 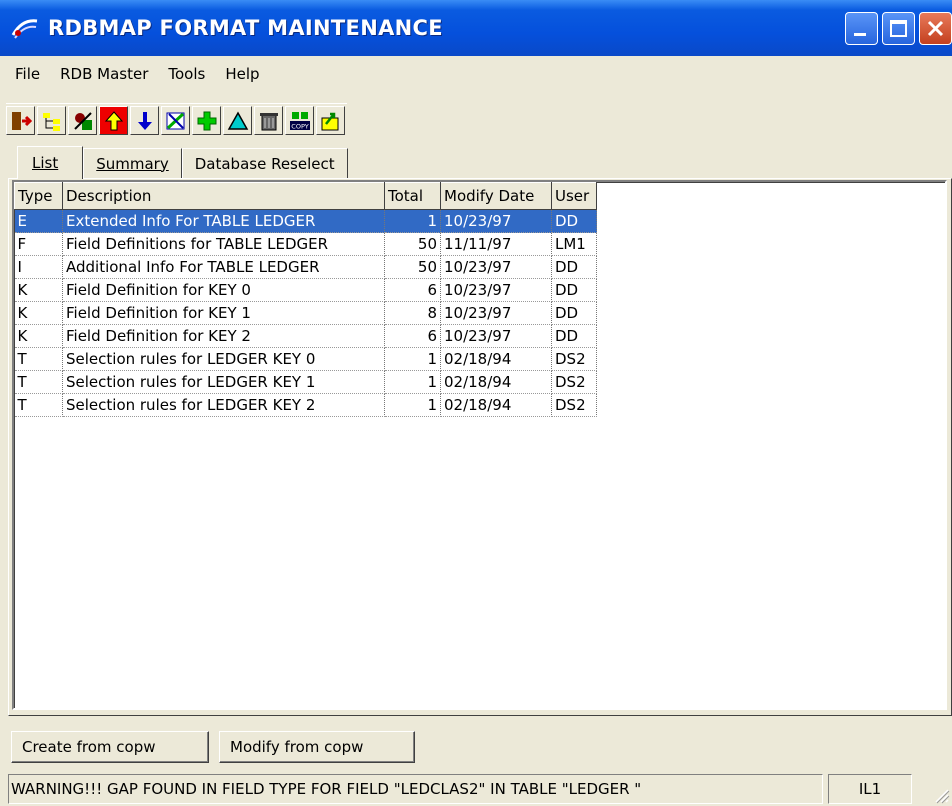 I want to click on cell-description: Selection rules for LEDGER KEY 0, so click(x=223, y=359).